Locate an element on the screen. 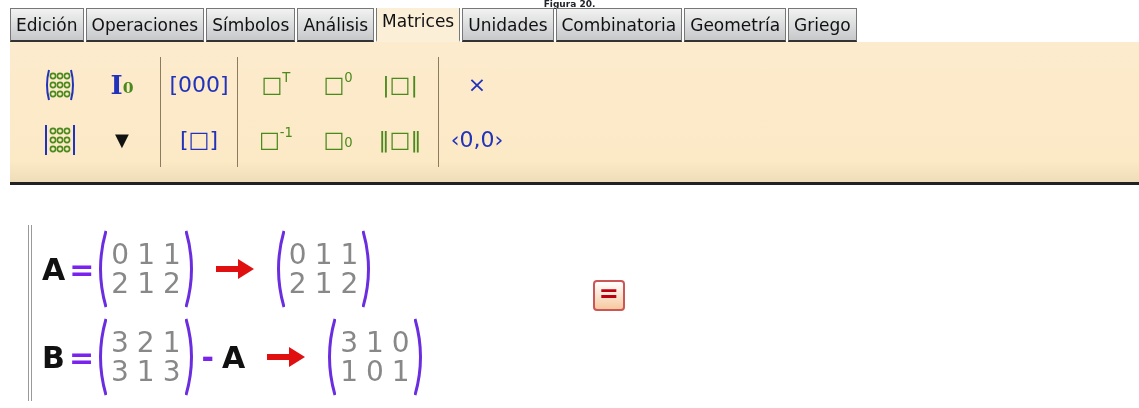  tab: Operaciones is located at coordinates (145, 25).